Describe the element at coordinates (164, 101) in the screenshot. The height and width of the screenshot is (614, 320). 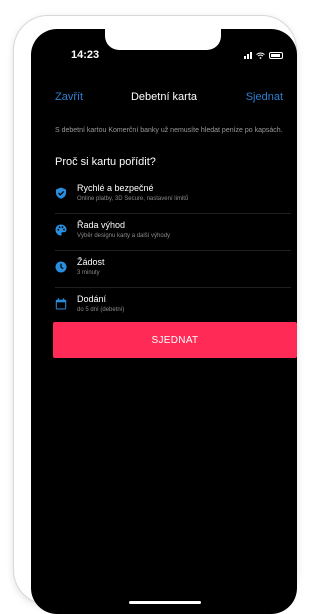
I see `navigation-bar: Zavřít Debetní karta Sjednat` at that location.